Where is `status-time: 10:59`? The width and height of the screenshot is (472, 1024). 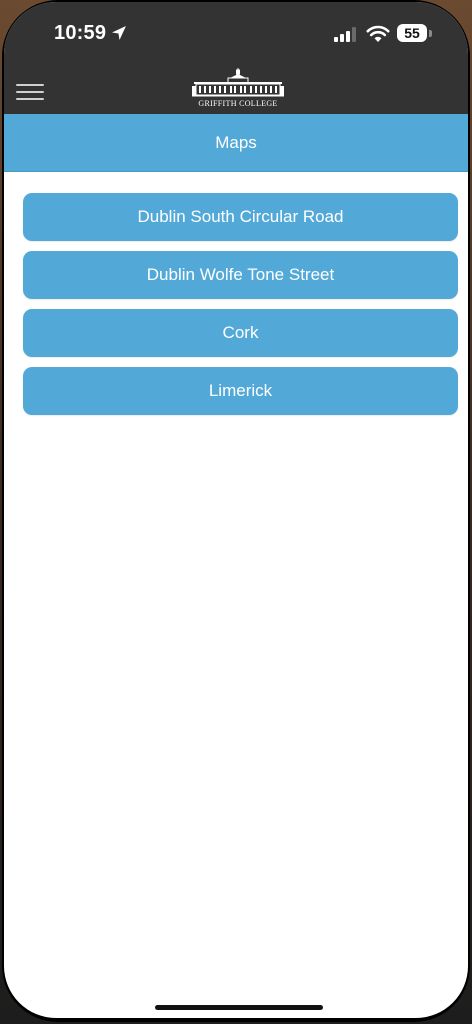 status-time: 10:59 is located at coordinates (80, 33).